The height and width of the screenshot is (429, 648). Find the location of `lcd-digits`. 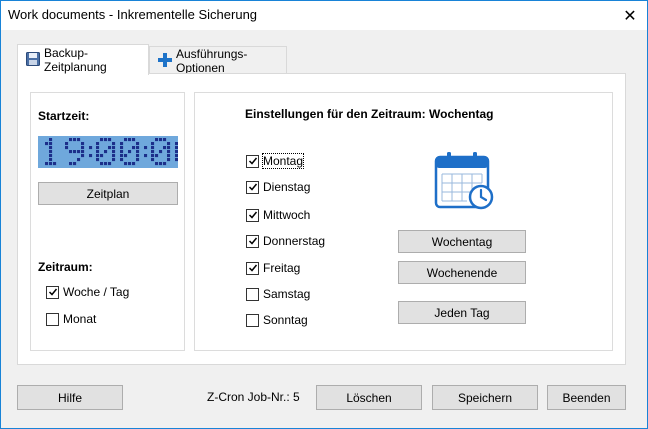

lcd-digits is located at coordinates (120, 152).